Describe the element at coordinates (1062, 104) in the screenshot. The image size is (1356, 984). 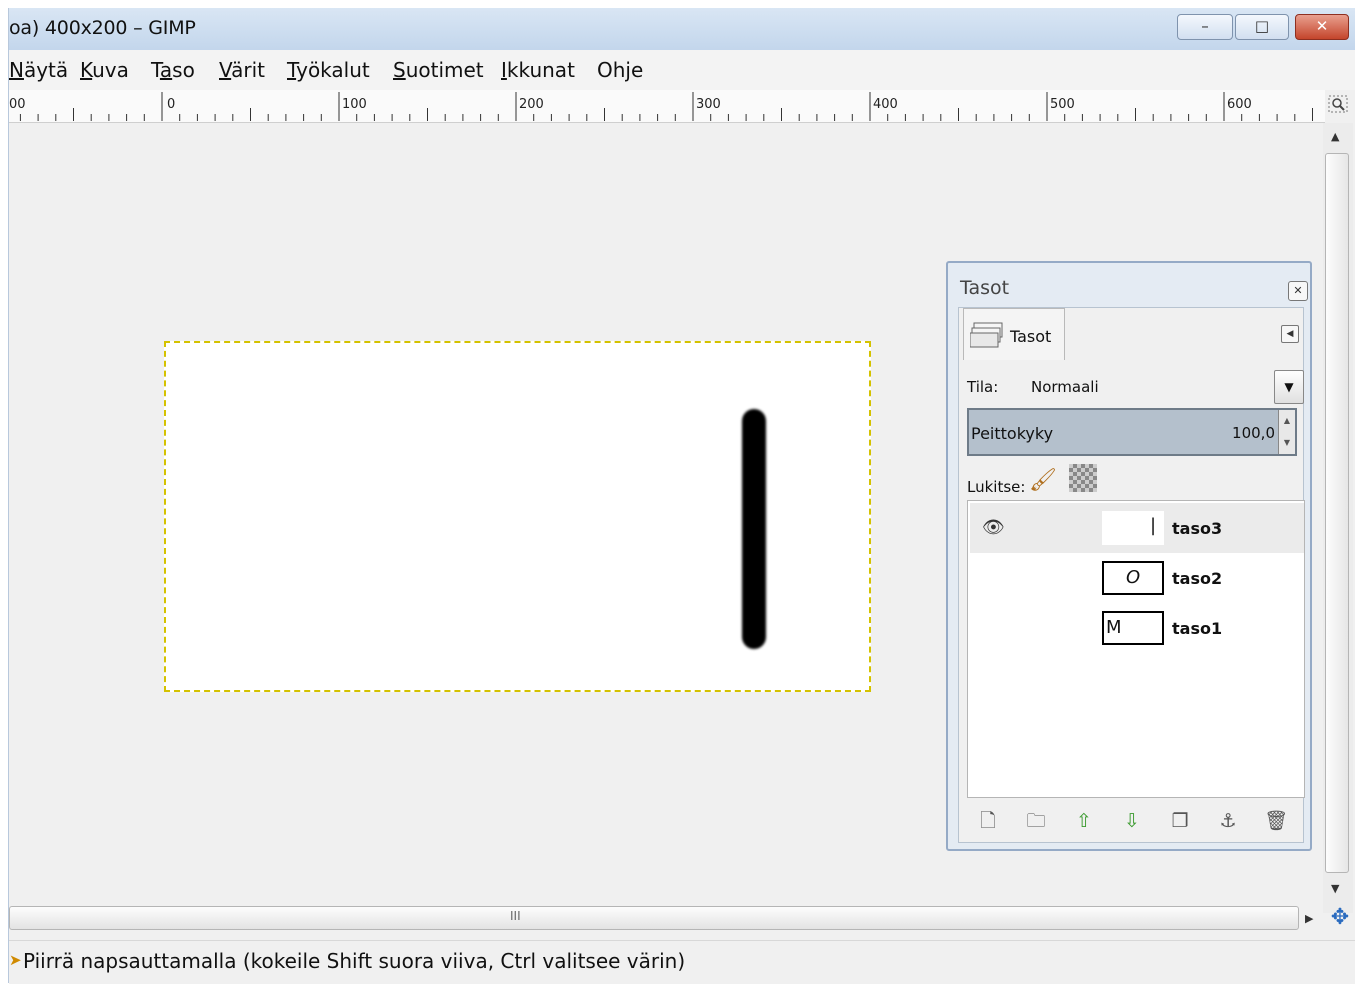
I see `ruler-label: 500` at that location.